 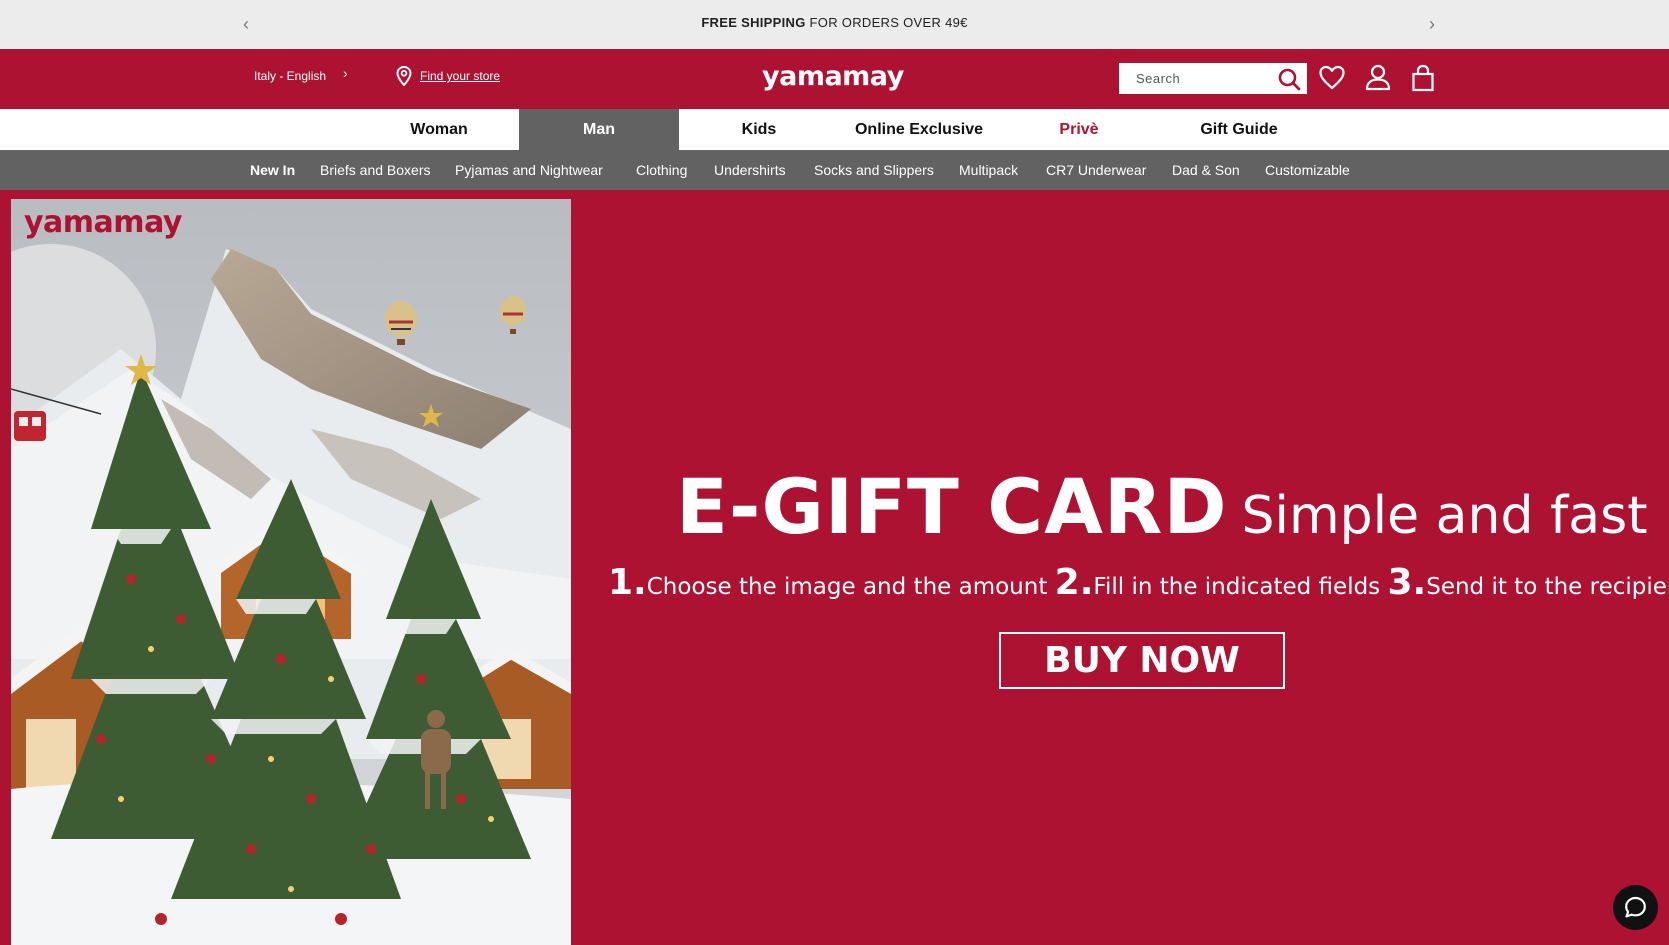 I want to click on locale-selector: Italy - English, so click(x=290, y=76).